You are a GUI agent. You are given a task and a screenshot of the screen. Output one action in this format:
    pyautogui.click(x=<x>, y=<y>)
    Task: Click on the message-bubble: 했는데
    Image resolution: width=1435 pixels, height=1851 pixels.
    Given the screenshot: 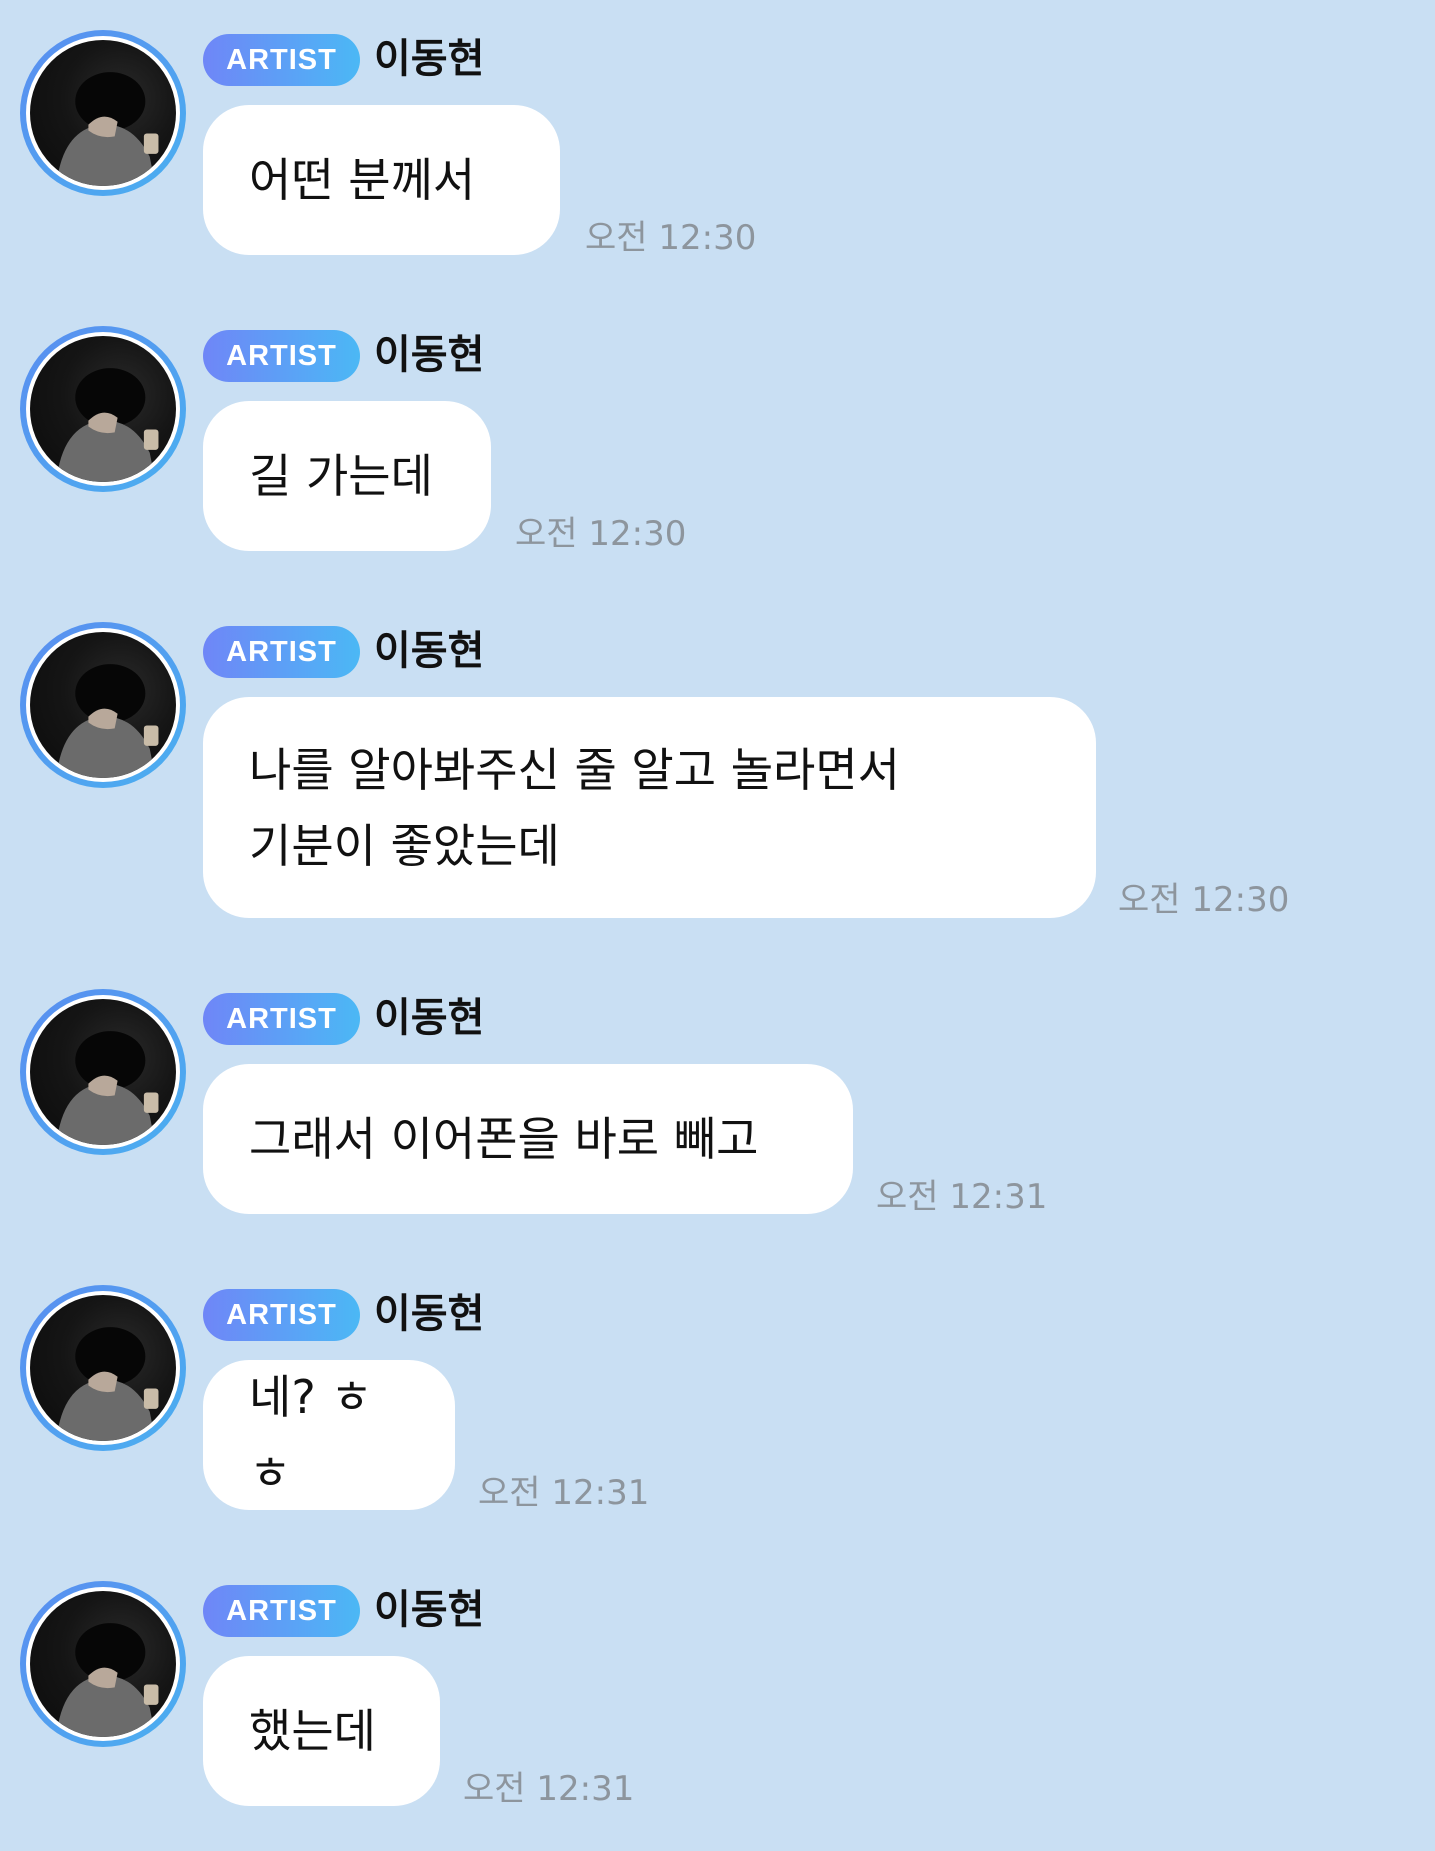 What is the action you would take?
    pyautogui.click(x=321, y=1731)
    